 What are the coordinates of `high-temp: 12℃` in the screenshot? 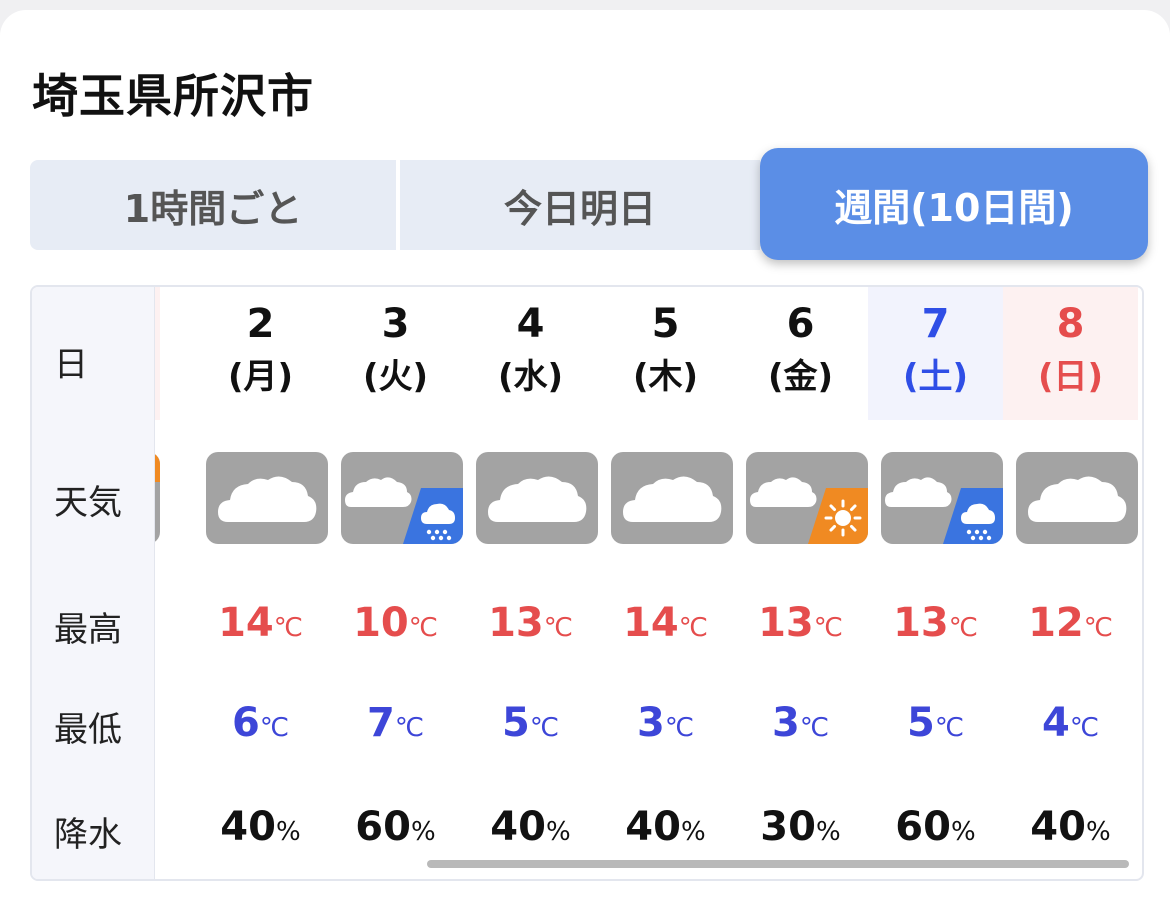 It's located at (1070, 623).